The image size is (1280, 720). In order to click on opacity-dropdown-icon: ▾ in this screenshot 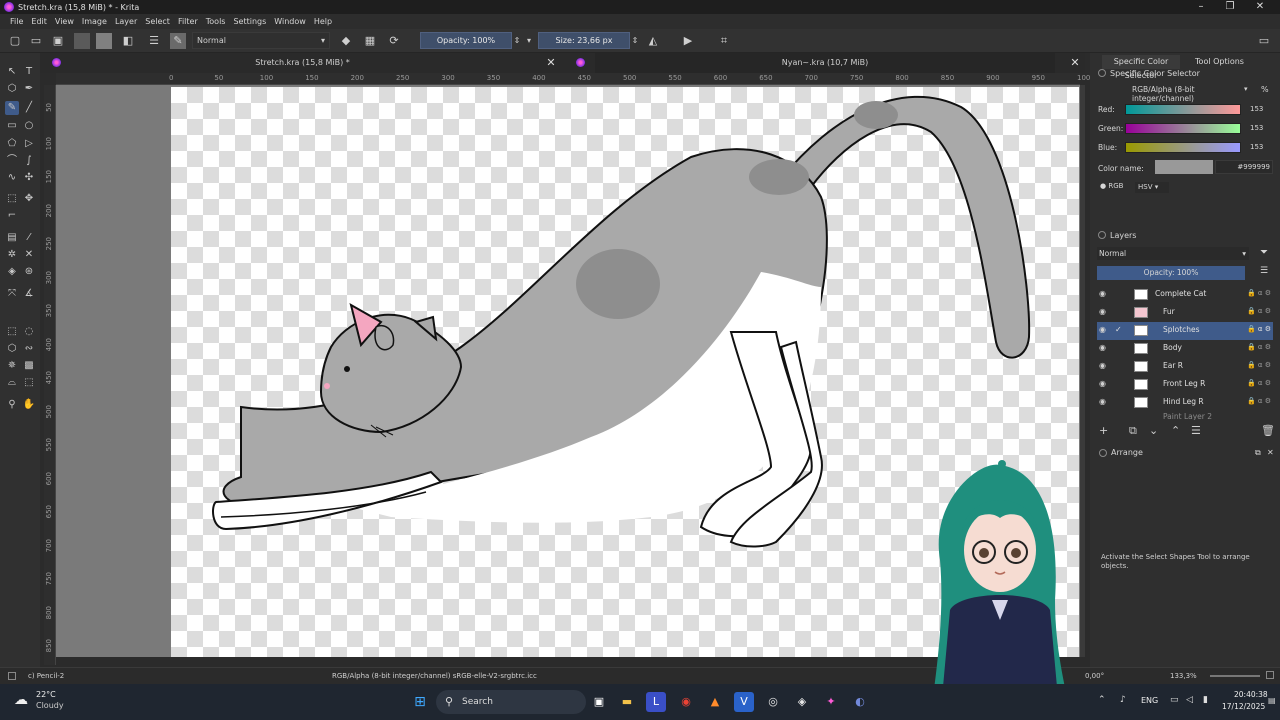, I will do `click(529, 41)`.